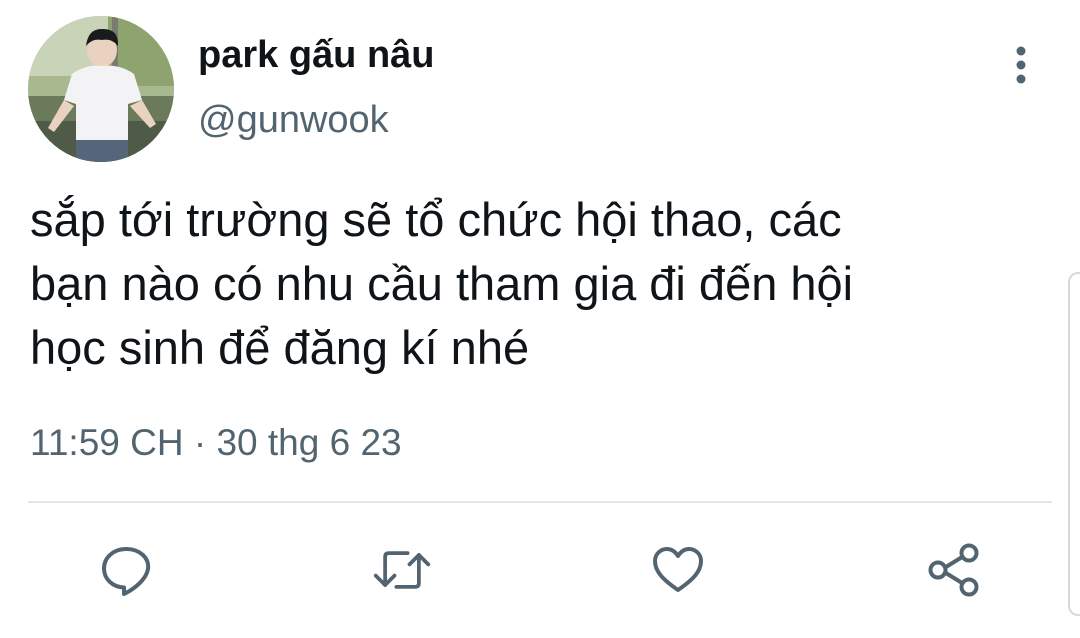 This screenshot has width=1080, height=638. I want to click on avatar-photo, so click(101, 89).